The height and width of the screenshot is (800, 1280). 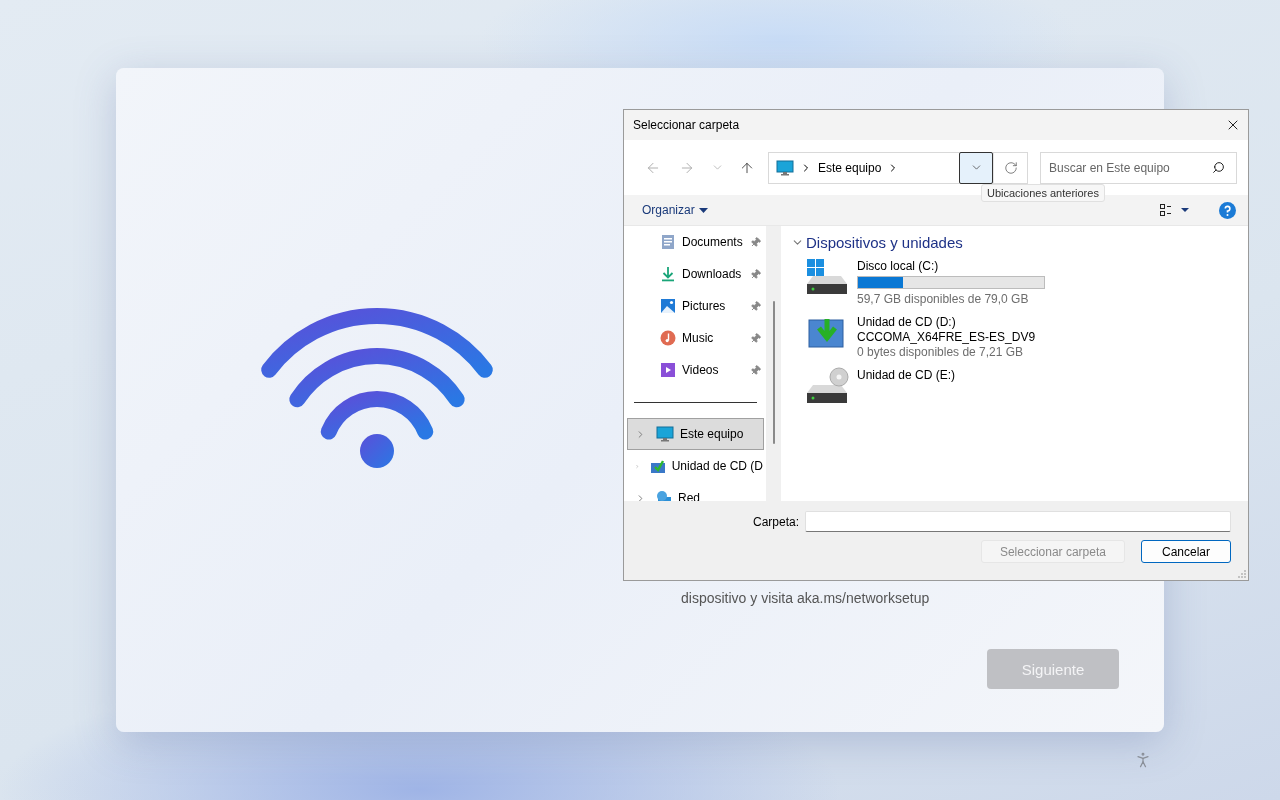 I want to click on cd-drive-icon, so click(x=827, y=386).